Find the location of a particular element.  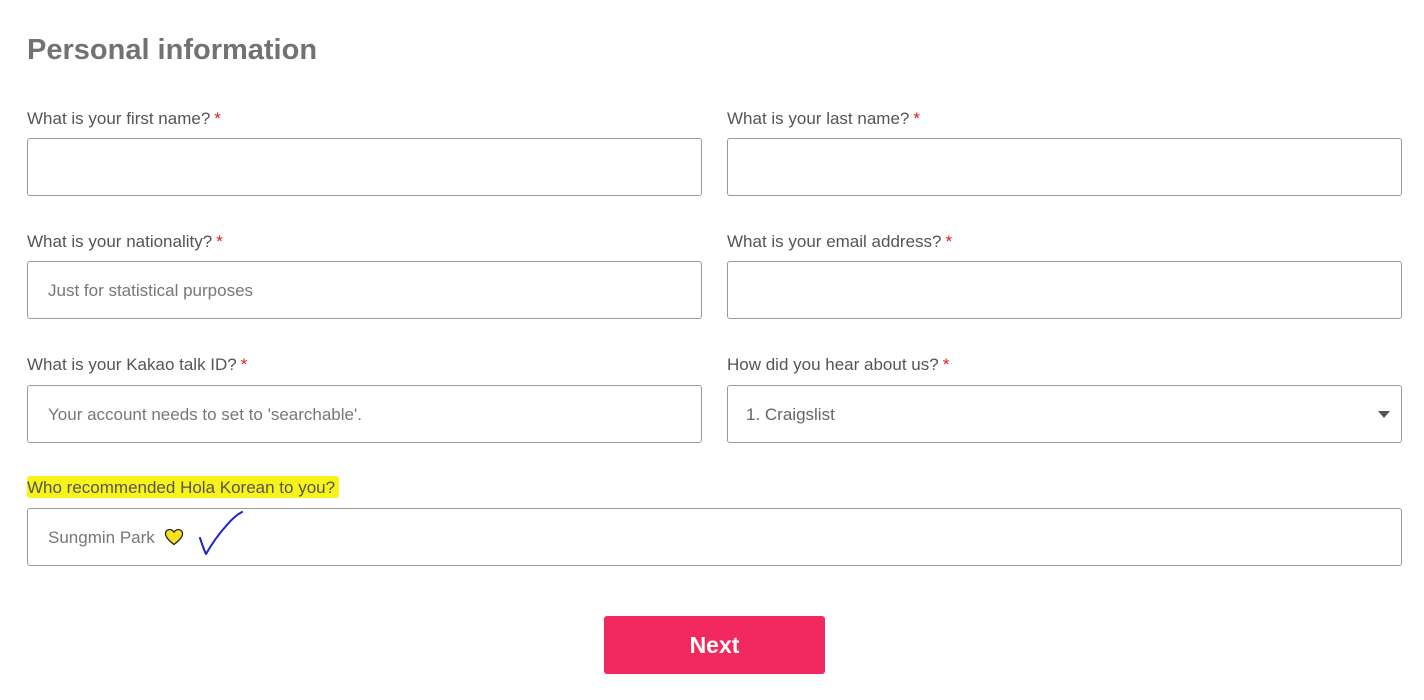

last-name-input is located at coordinates (1064, 167).